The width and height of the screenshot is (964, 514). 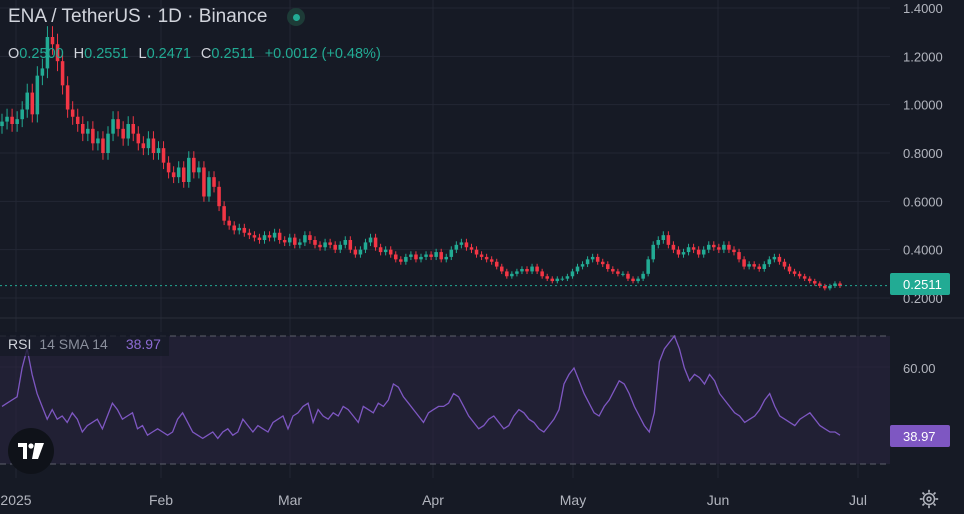 I want to click on open-value: 0.2500, so click(x=41, y=54).